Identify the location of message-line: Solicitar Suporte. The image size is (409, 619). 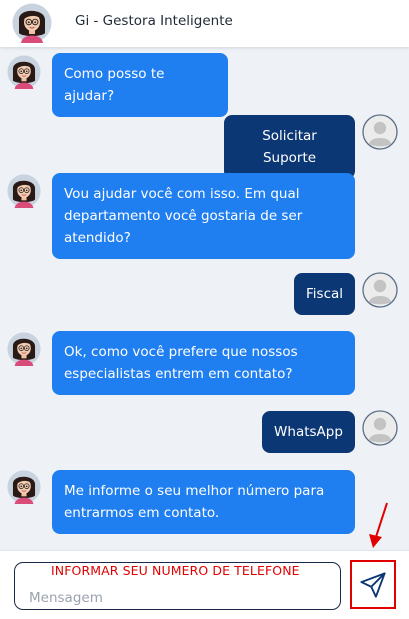
(289, 147).